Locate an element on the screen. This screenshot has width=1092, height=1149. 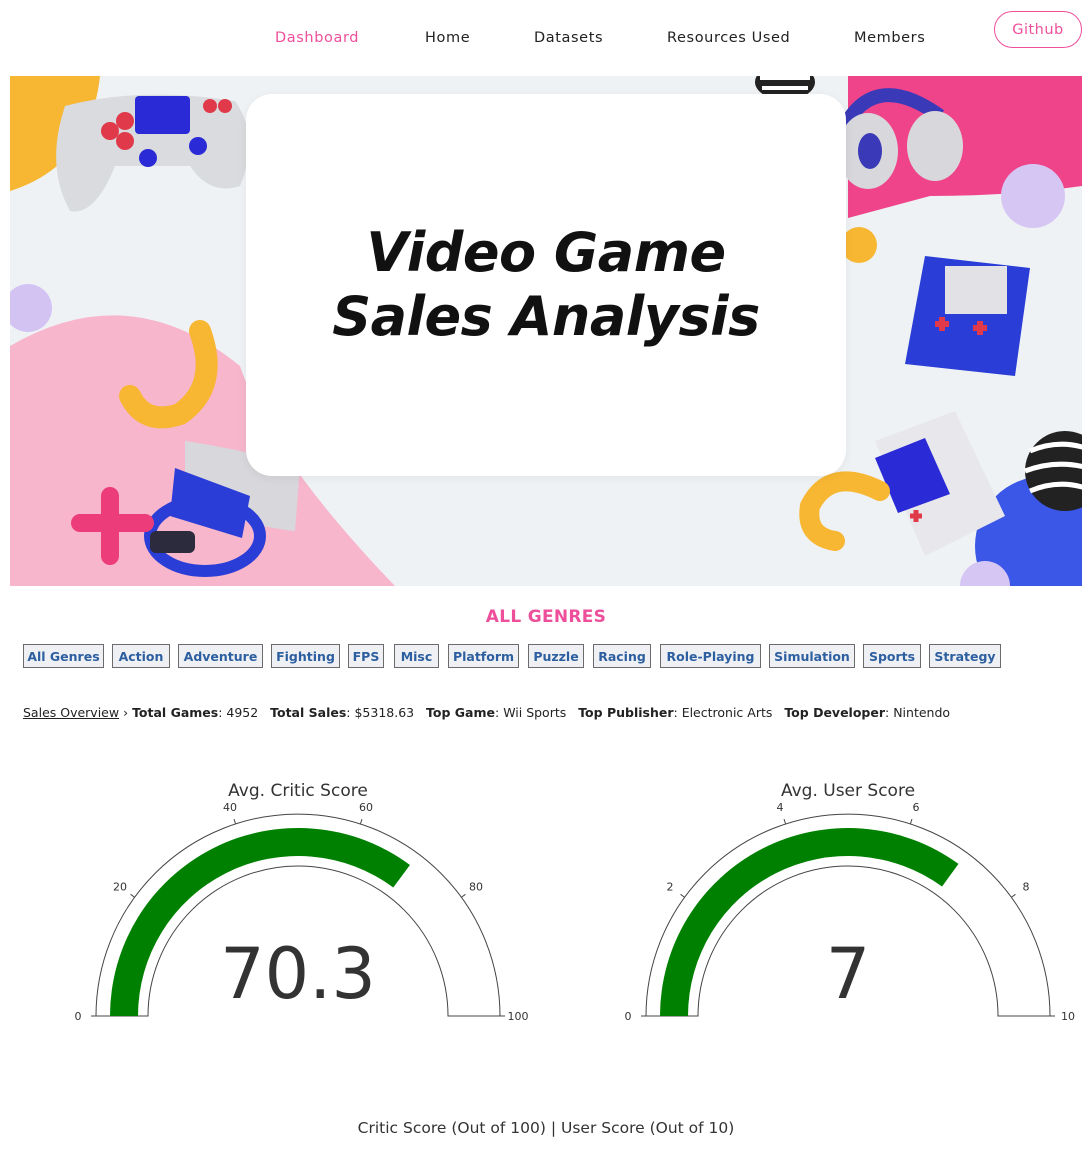
gauge-value: 70.3 is located at coordinates (298, 974).